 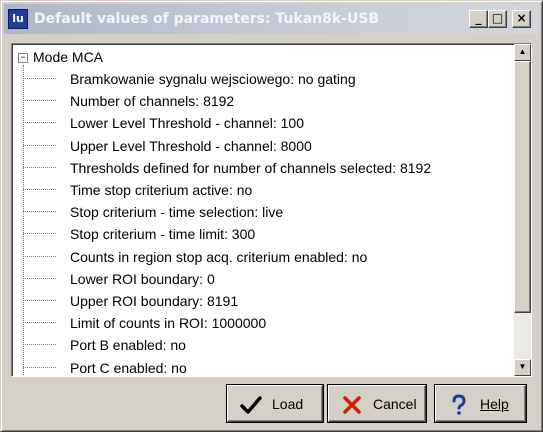 I want to click on tree-item-label: Stop criterium - time selection: live, so click(x=177, y=212).